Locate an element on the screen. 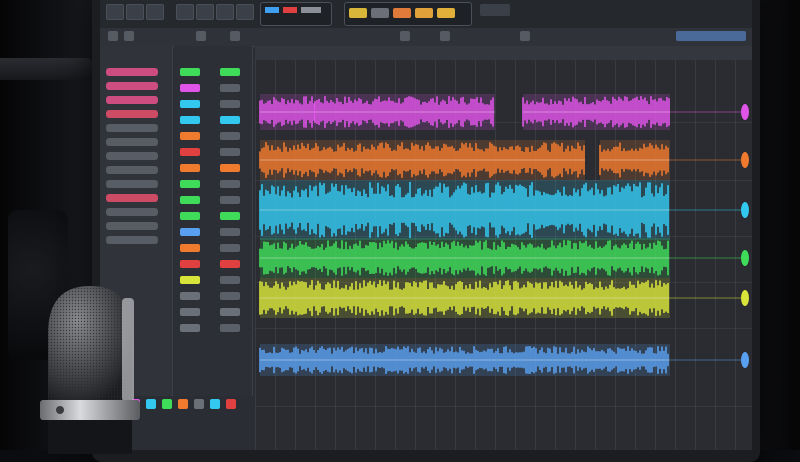  lcd-display is located at coordinates (296, 14).